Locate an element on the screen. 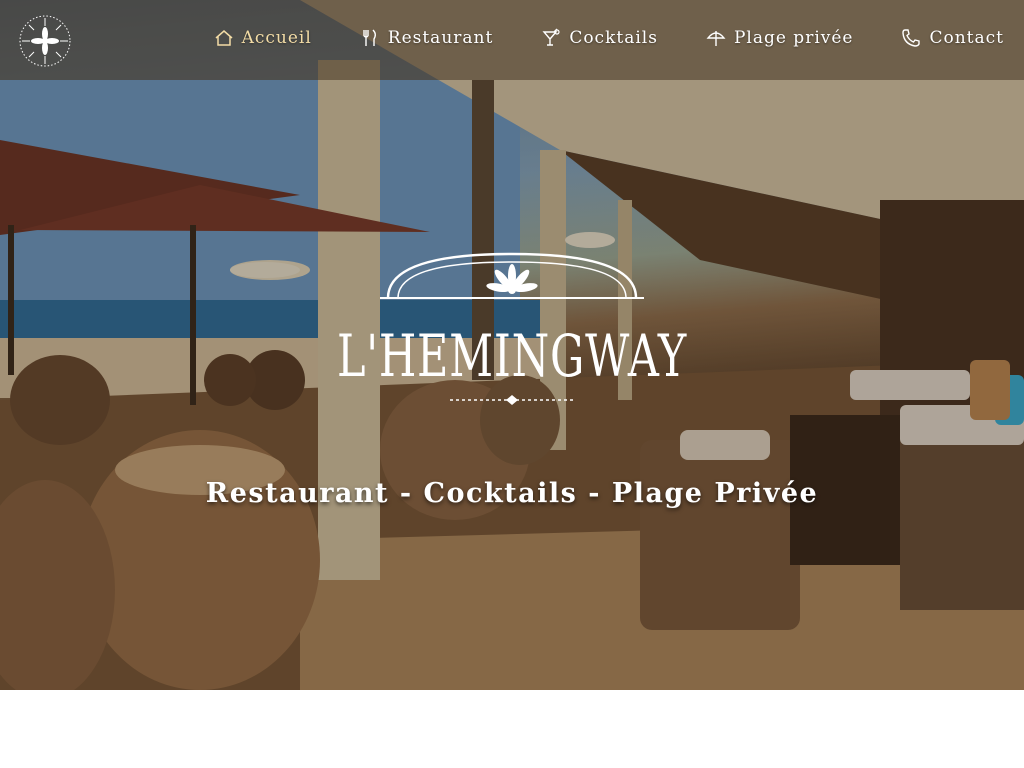 Image resolution: width=1024 pixels, height=768 pixels. nav-item-label: Restaurant is located at coordinates (440, 38).